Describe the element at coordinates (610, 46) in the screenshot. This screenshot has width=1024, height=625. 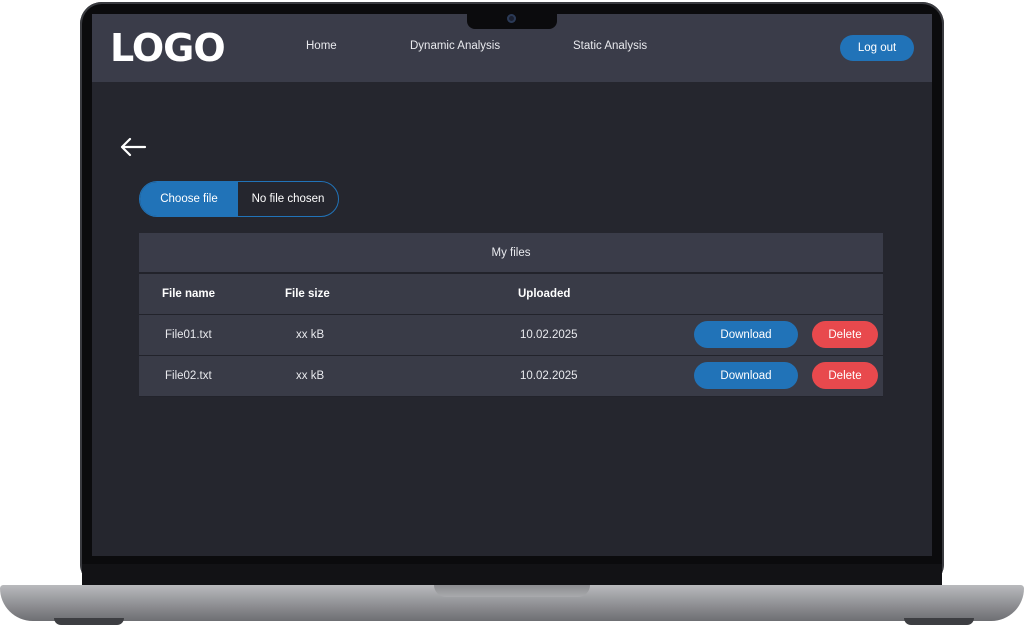
I see `nav-link-static-analysis: Static Analysis` at that location.